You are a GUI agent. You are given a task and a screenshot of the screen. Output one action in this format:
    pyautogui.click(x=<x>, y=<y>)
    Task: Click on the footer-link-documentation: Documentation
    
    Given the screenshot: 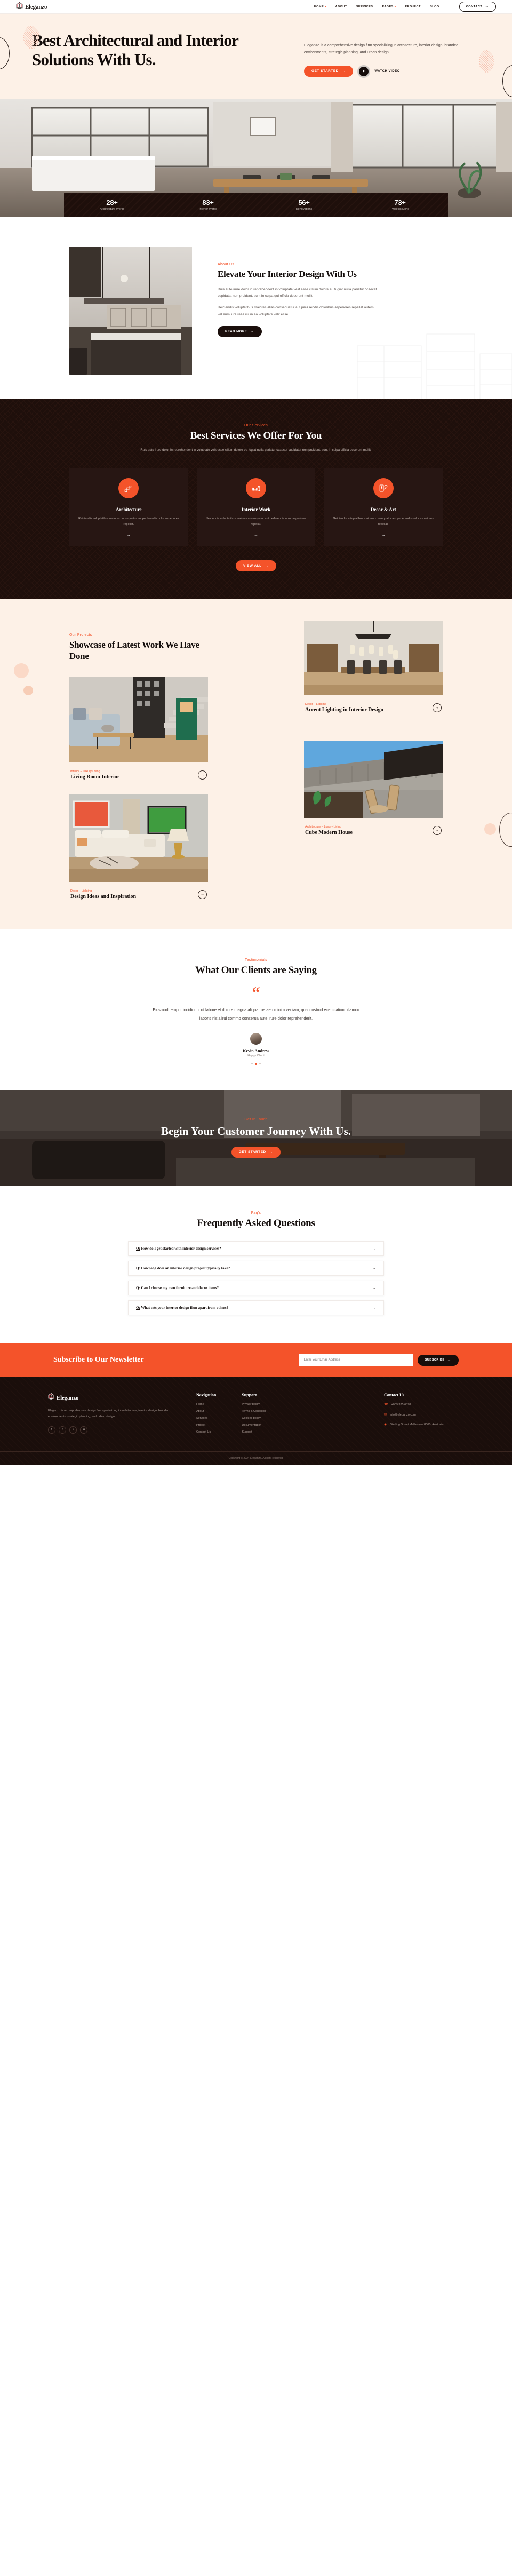 What is the action you would take?
    pyautogui.click(x=254, y=1425)
    